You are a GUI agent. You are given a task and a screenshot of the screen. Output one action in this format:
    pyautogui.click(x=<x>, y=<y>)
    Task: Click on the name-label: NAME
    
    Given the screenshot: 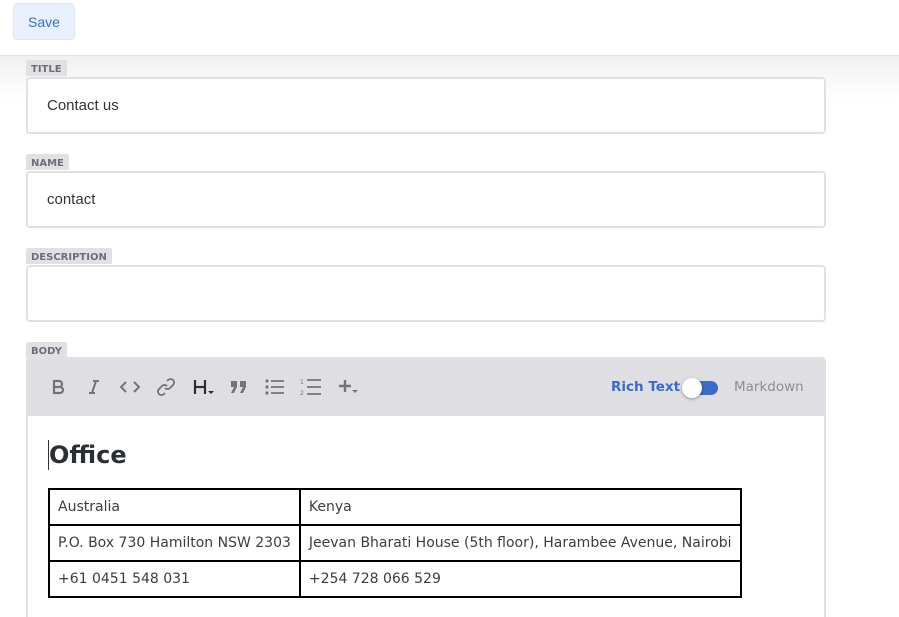 What is the action you would take?
    pyautogui.click(x=47, y=162)
    